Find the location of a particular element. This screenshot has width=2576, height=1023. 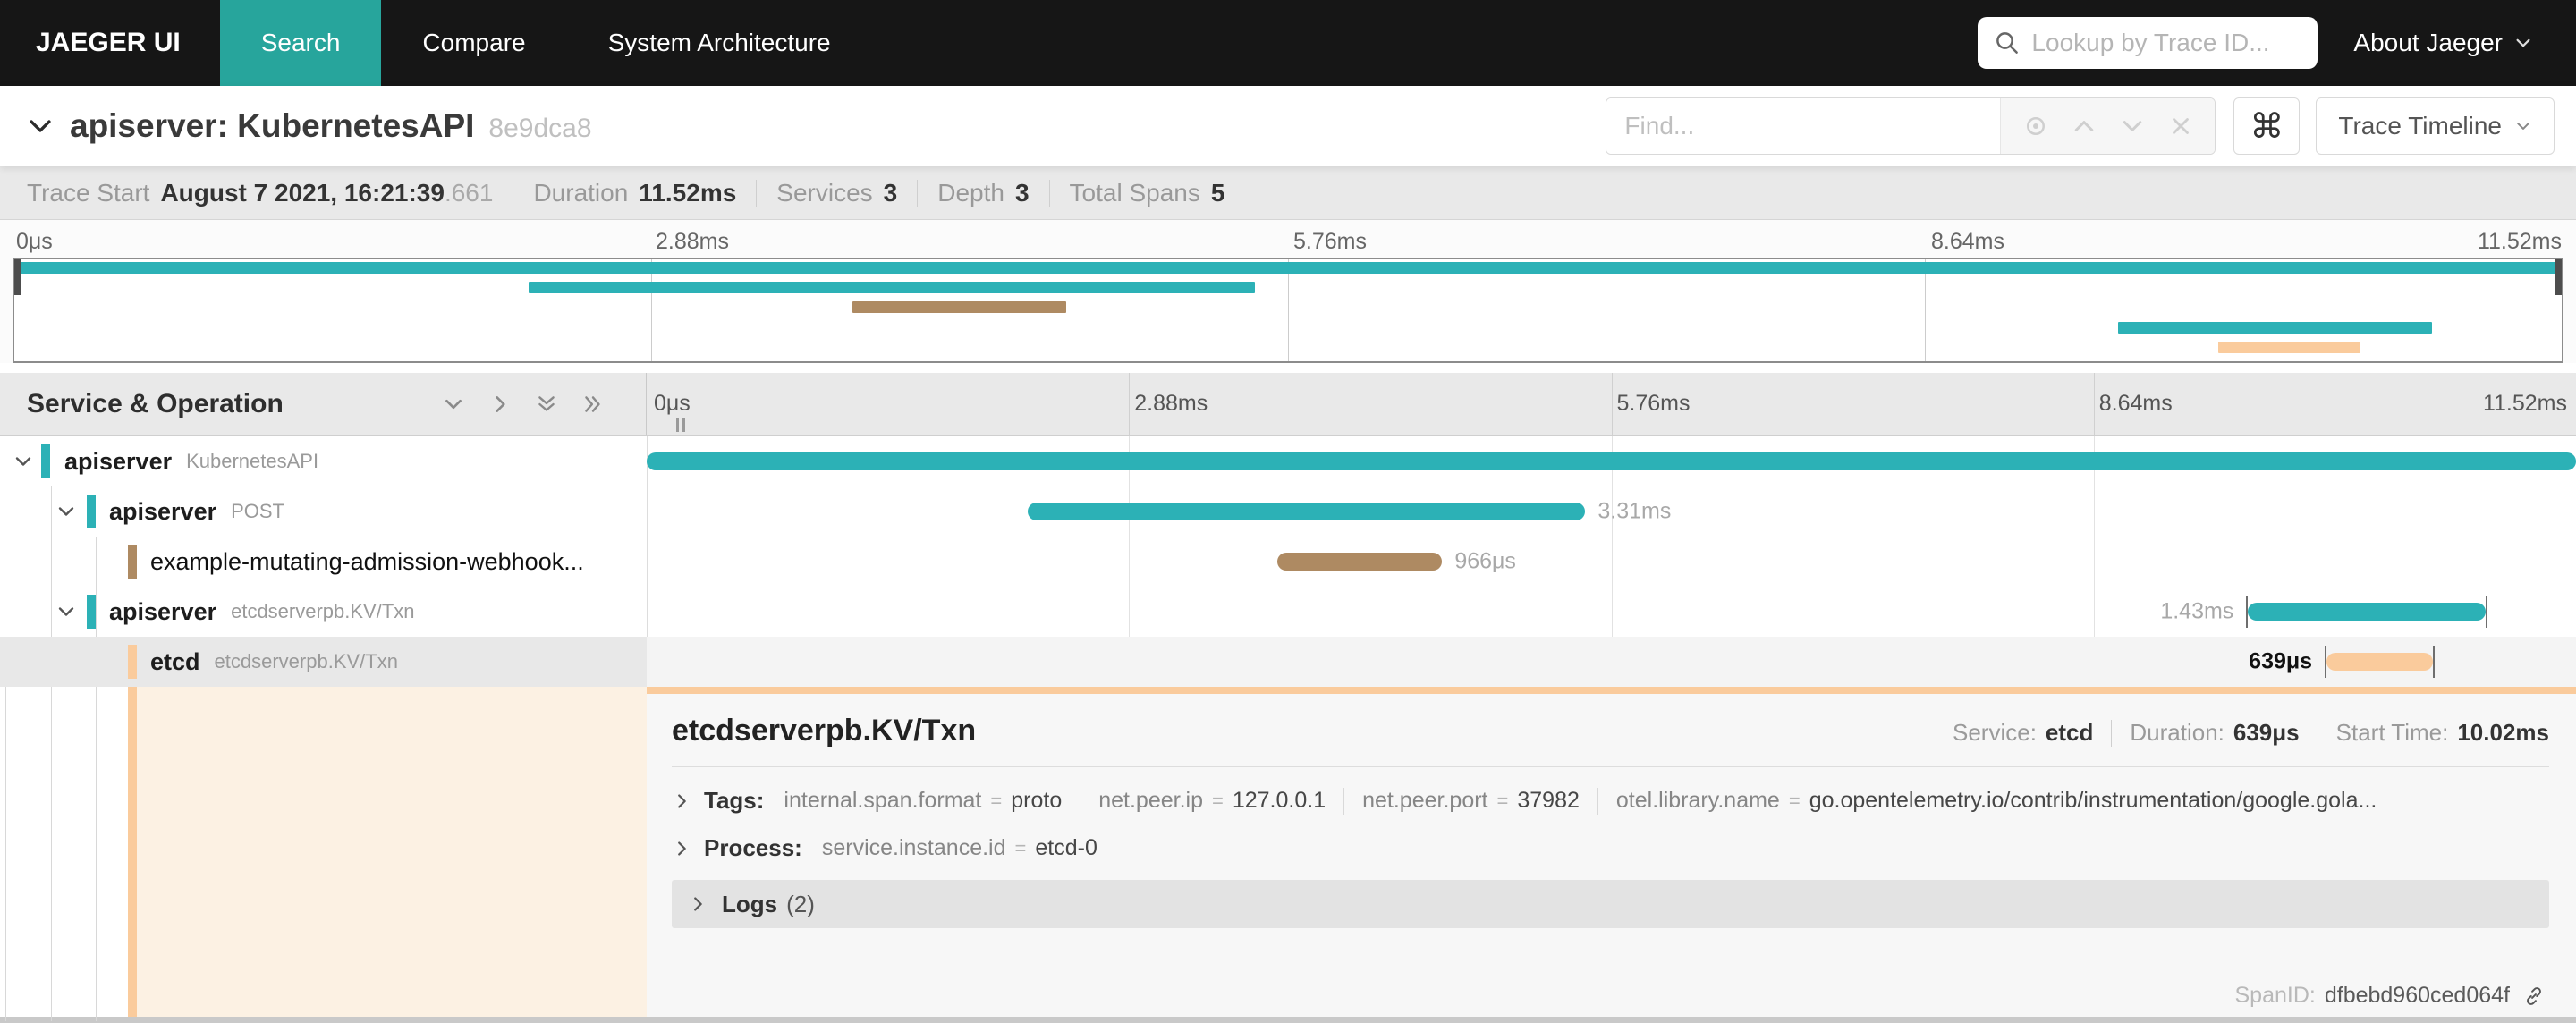

span-row-apiserver-post: apiserver POST 3.31ms is located at coordinates (1288, 511).